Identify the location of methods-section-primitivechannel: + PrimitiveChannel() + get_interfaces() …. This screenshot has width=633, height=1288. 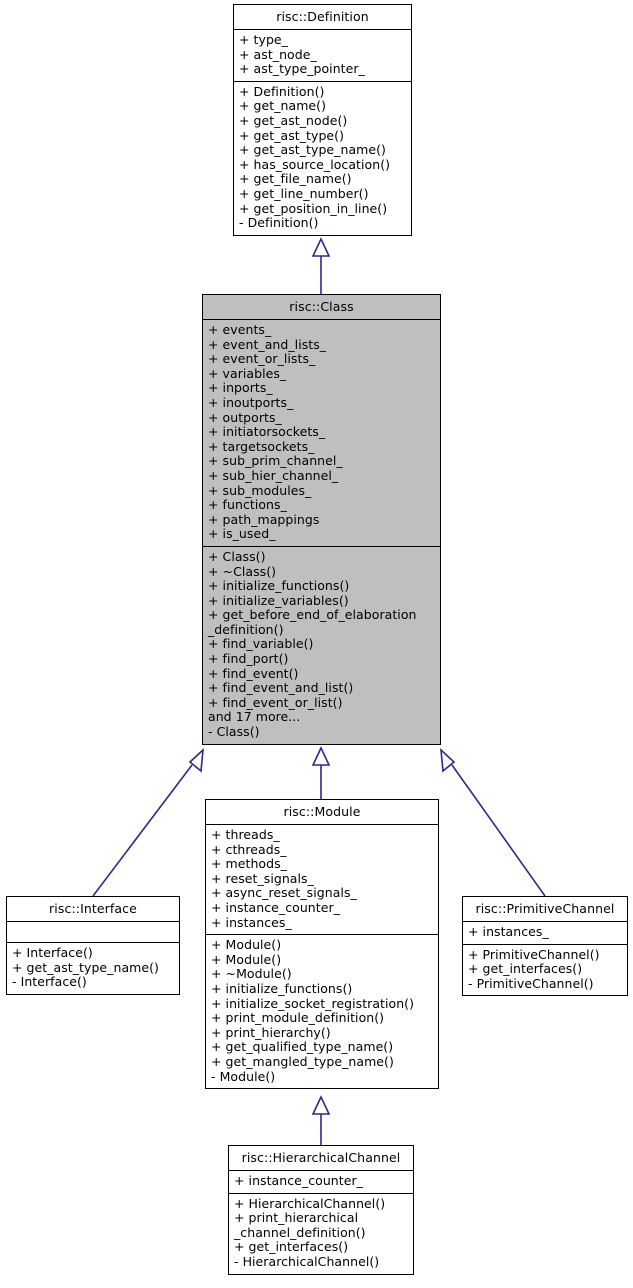
(545, 970).